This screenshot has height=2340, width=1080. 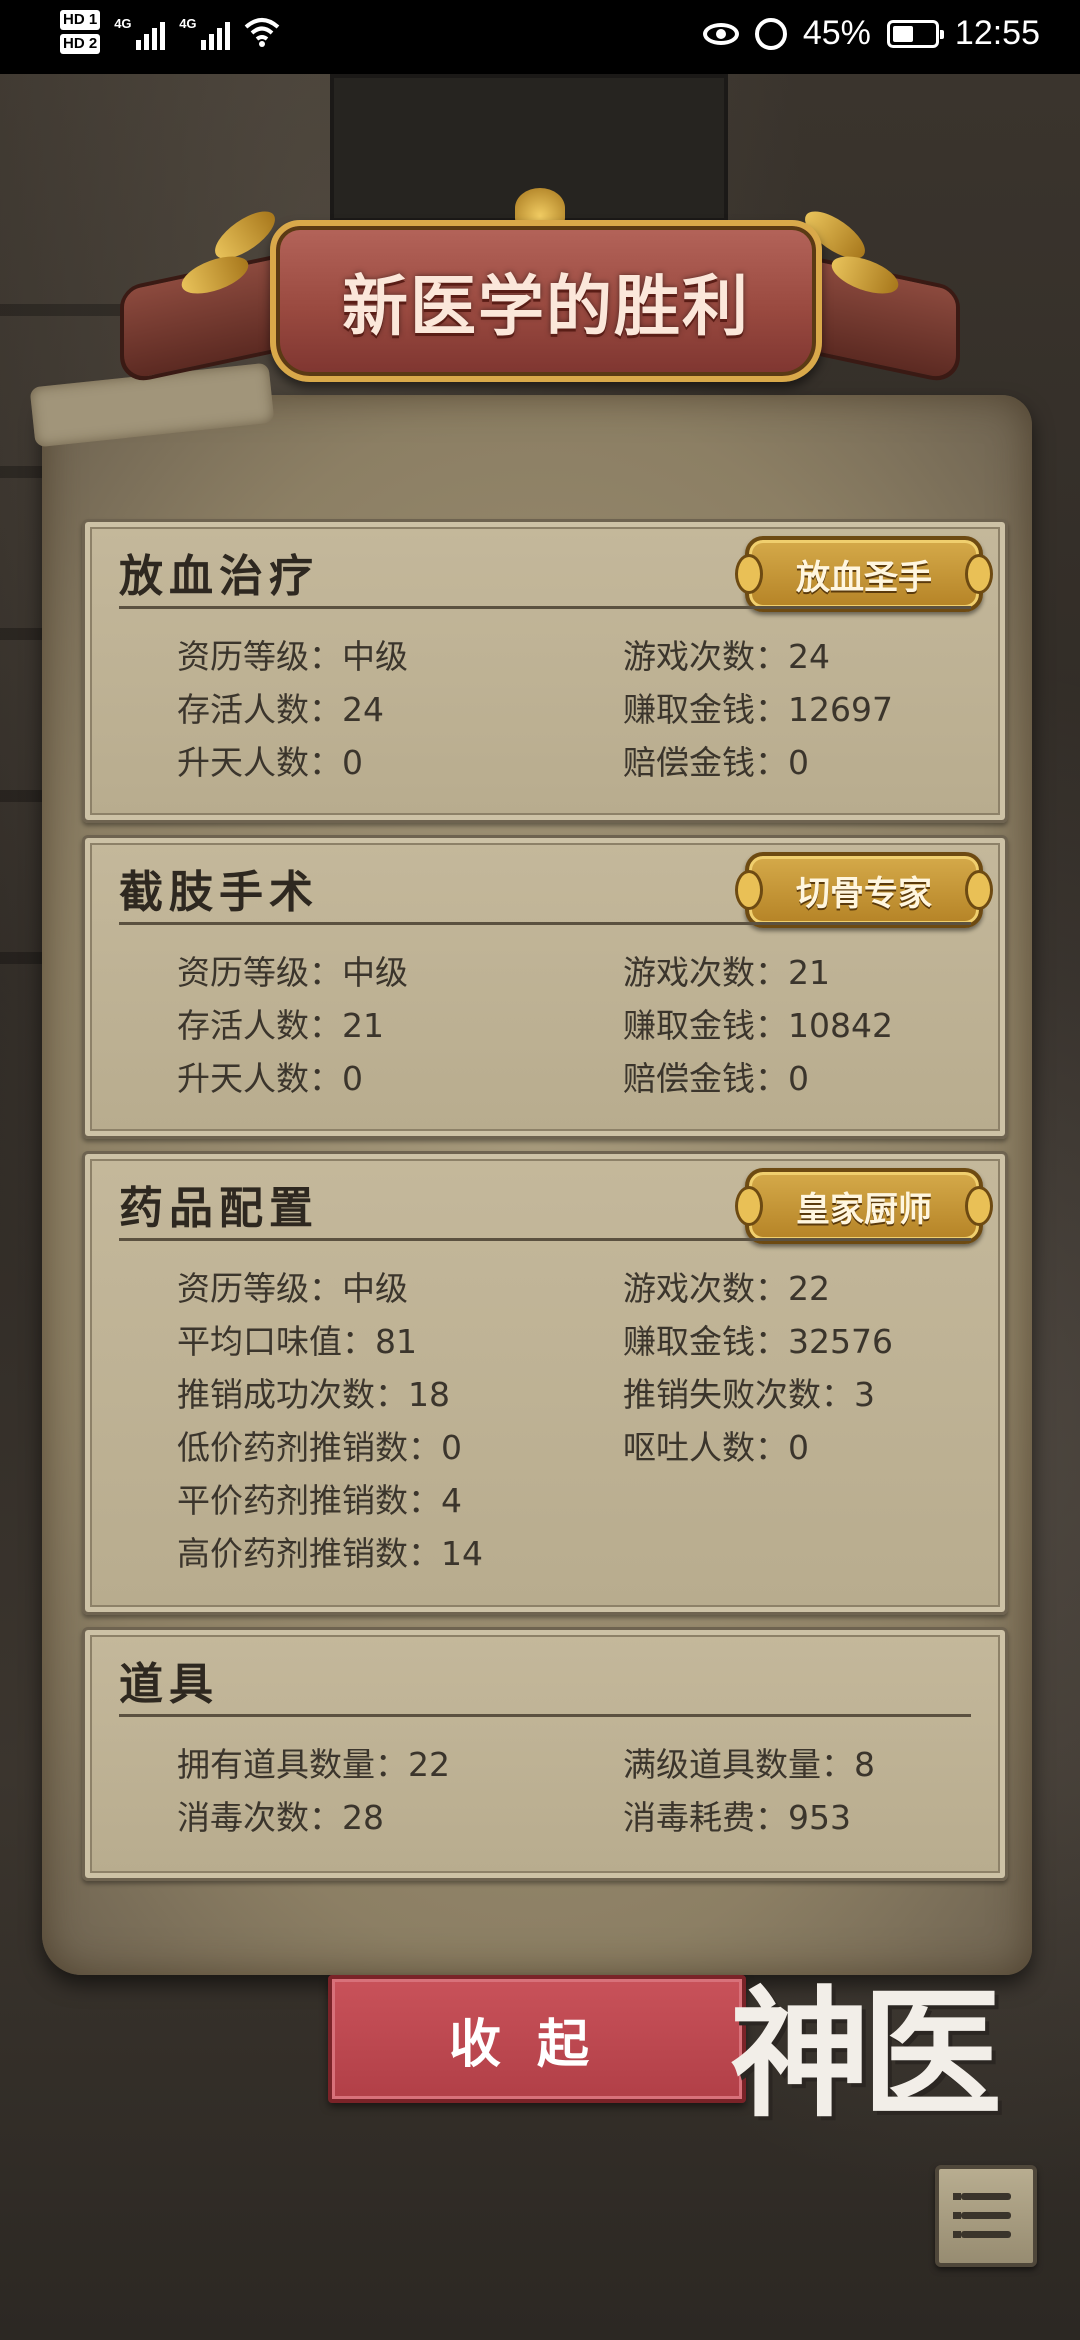 I want to click on eye-icon, so click(x=720, y=33).